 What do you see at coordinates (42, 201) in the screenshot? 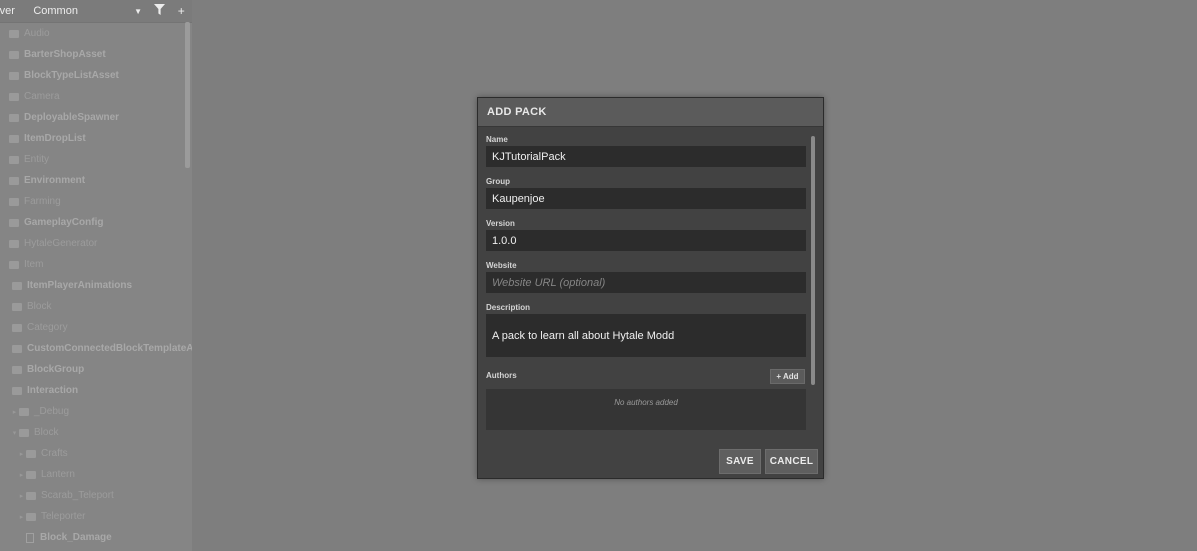
I see `tree-item-label: Farming` at bounding box center [42, 201].